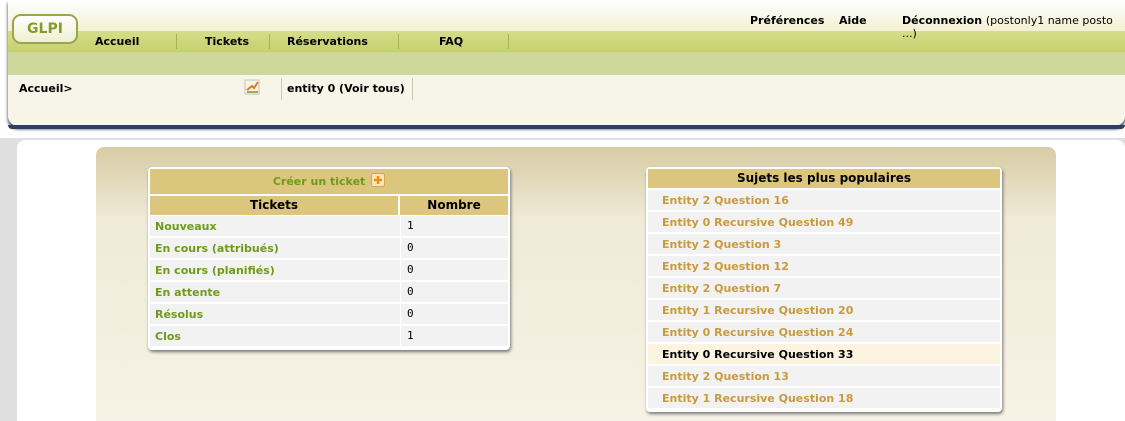 This screenshot has height=421, width=1125. What do you see at coordinates (757, 222) in the screenshot?
I see `faq-question-link: Entity 0 Recursive Question 49` at bounding box center [757, 222].